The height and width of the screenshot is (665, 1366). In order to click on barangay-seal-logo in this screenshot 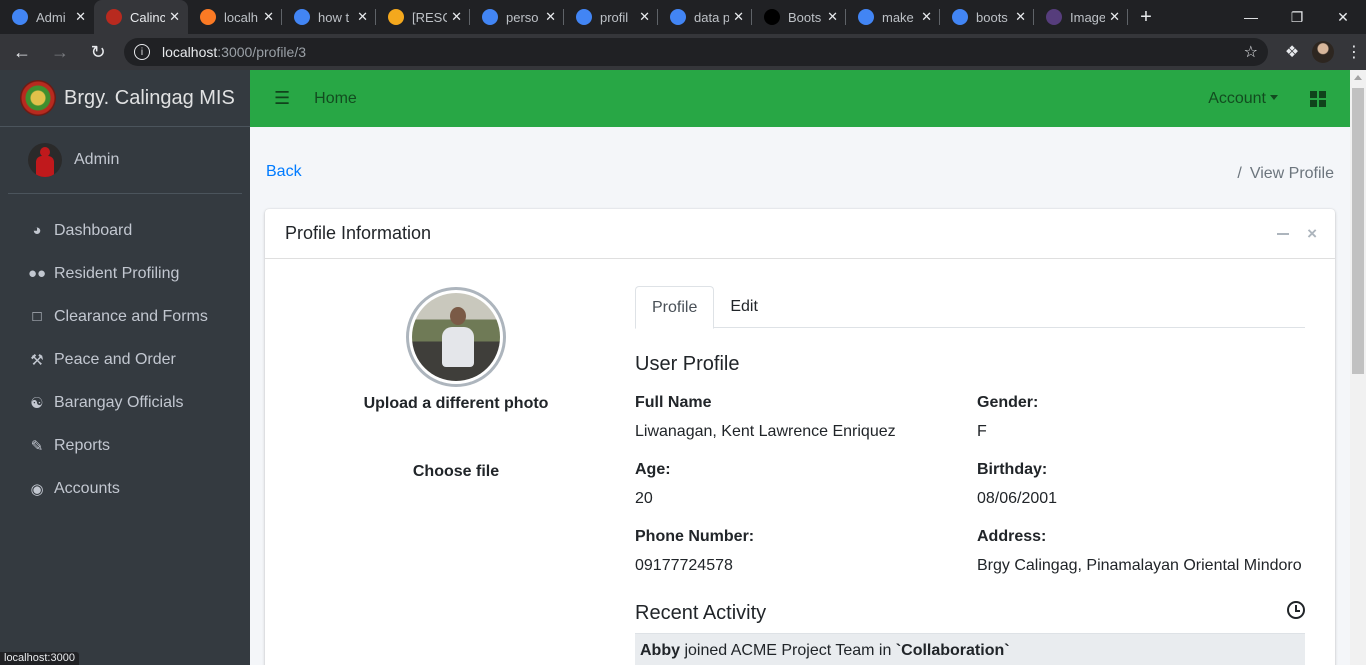, I will do `click(38, 98)`.